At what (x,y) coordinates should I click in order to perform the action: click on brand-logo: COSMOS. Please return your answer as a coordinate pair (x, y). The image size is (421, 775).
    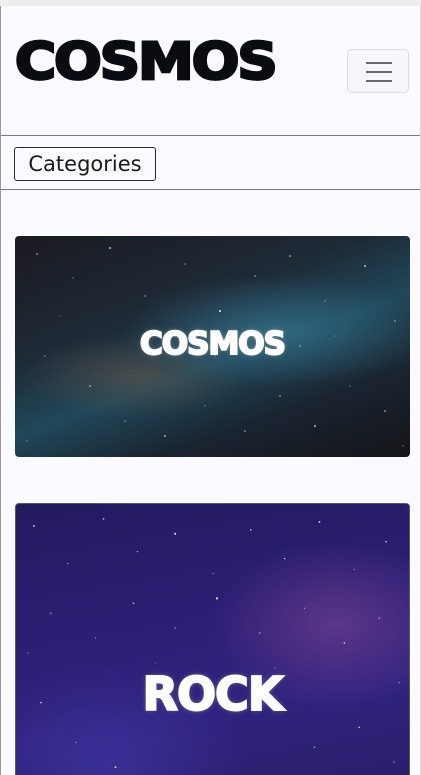
    Looking at the image, I should click on (147, 62).